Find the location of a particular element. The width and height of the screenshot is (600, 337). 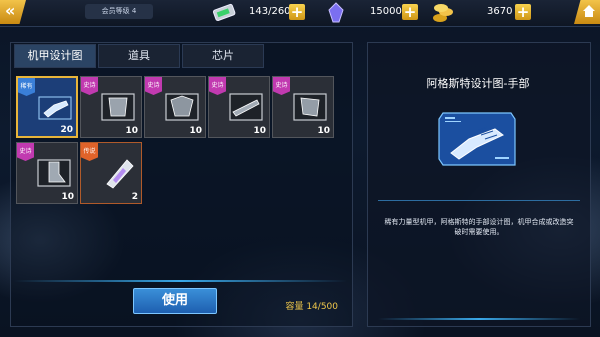

member-level-value: 4 is located at coordinates (134, 11).